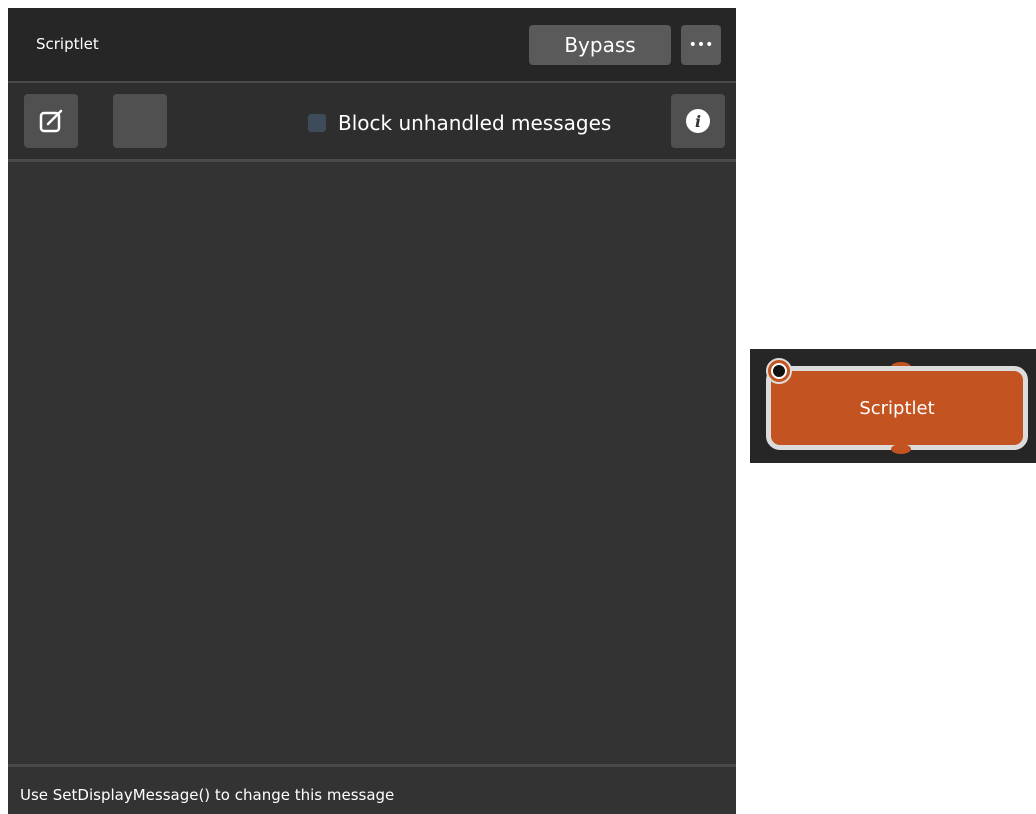 This screenshot has height=814, width=1036. I want to click on more-options-button: •••, so click(701, 45).